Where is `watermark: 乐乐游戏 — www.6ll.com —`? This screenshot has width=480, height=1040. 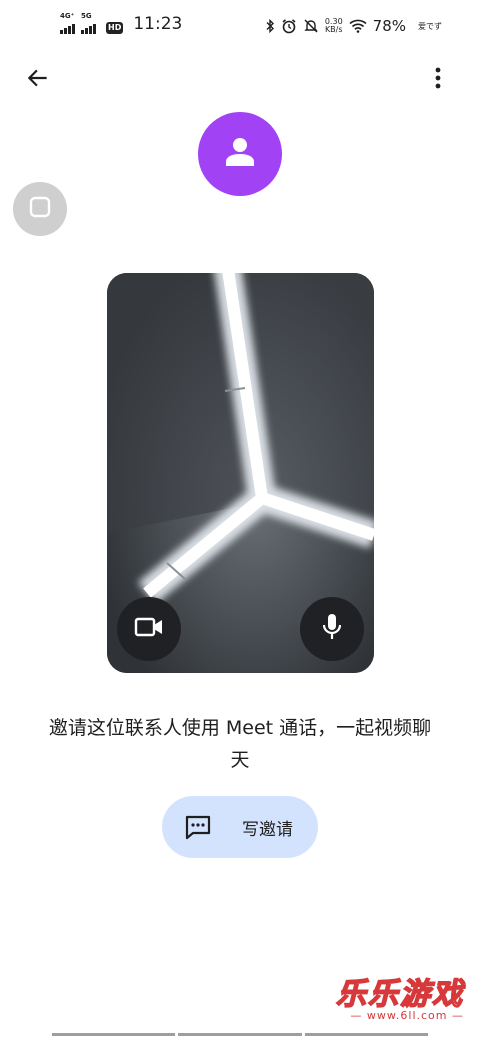
watermark: 乐乐游戏 — www.6ll.com — is located at coordinates (399, 995).